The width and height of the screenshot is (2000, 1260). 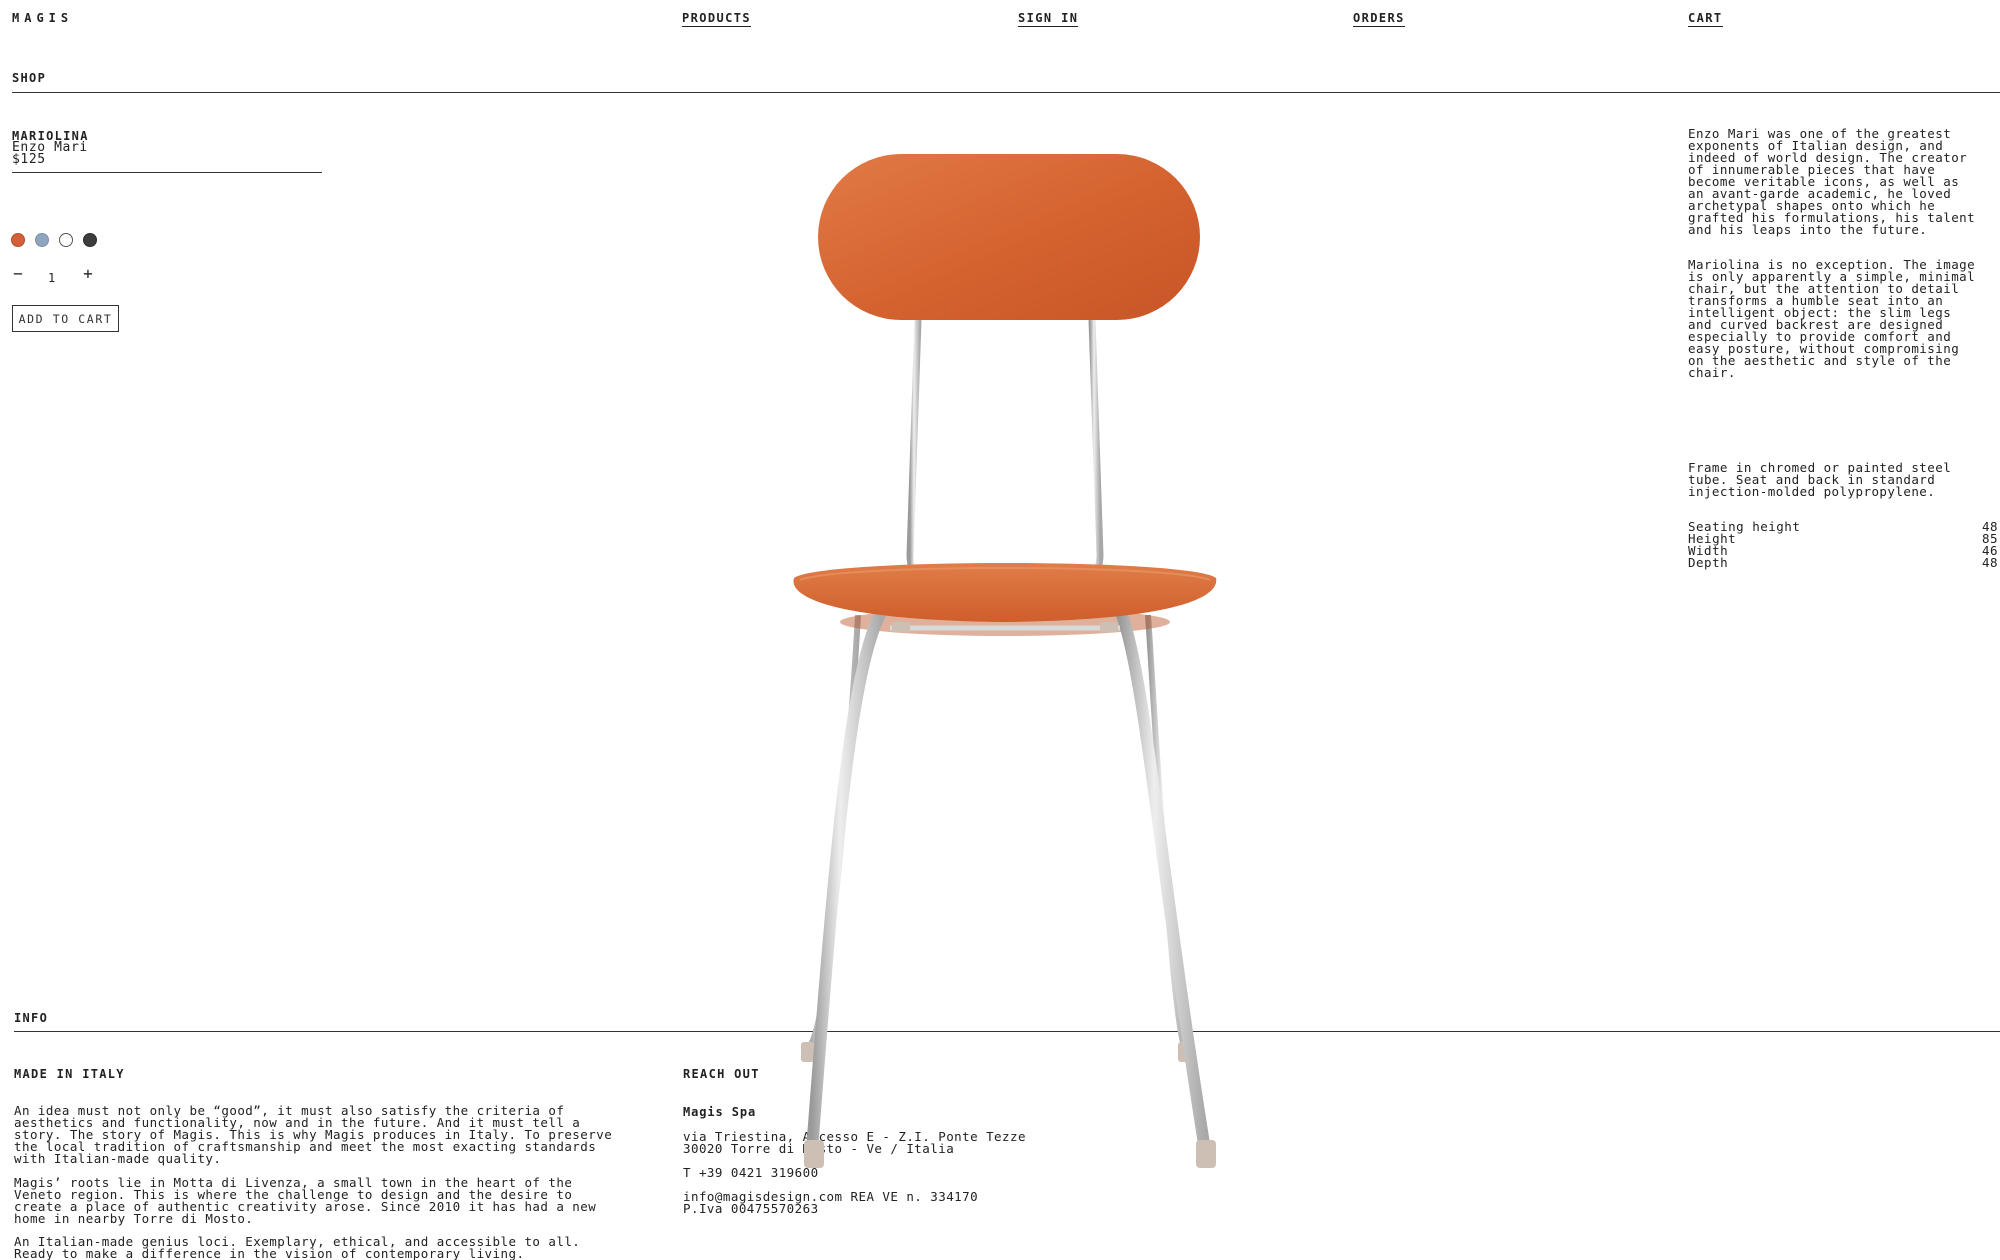 What do you see at coordinates (720, 1112) in the screenshot?
I see `company-name: Magis Spa` at bounding box center [720, 1112].